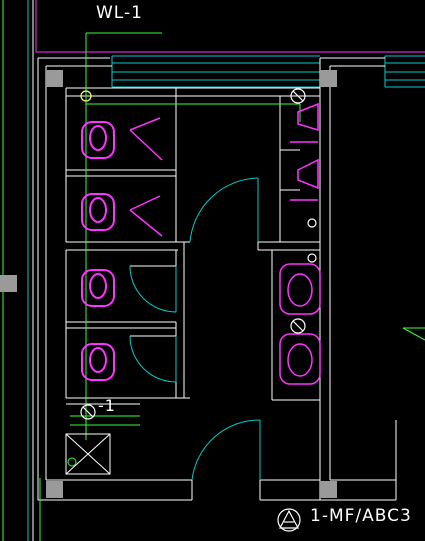  What do you see at coordinates (88, 454) in the screenshot?
I see `shower-area` at bounding box center [88, 454].